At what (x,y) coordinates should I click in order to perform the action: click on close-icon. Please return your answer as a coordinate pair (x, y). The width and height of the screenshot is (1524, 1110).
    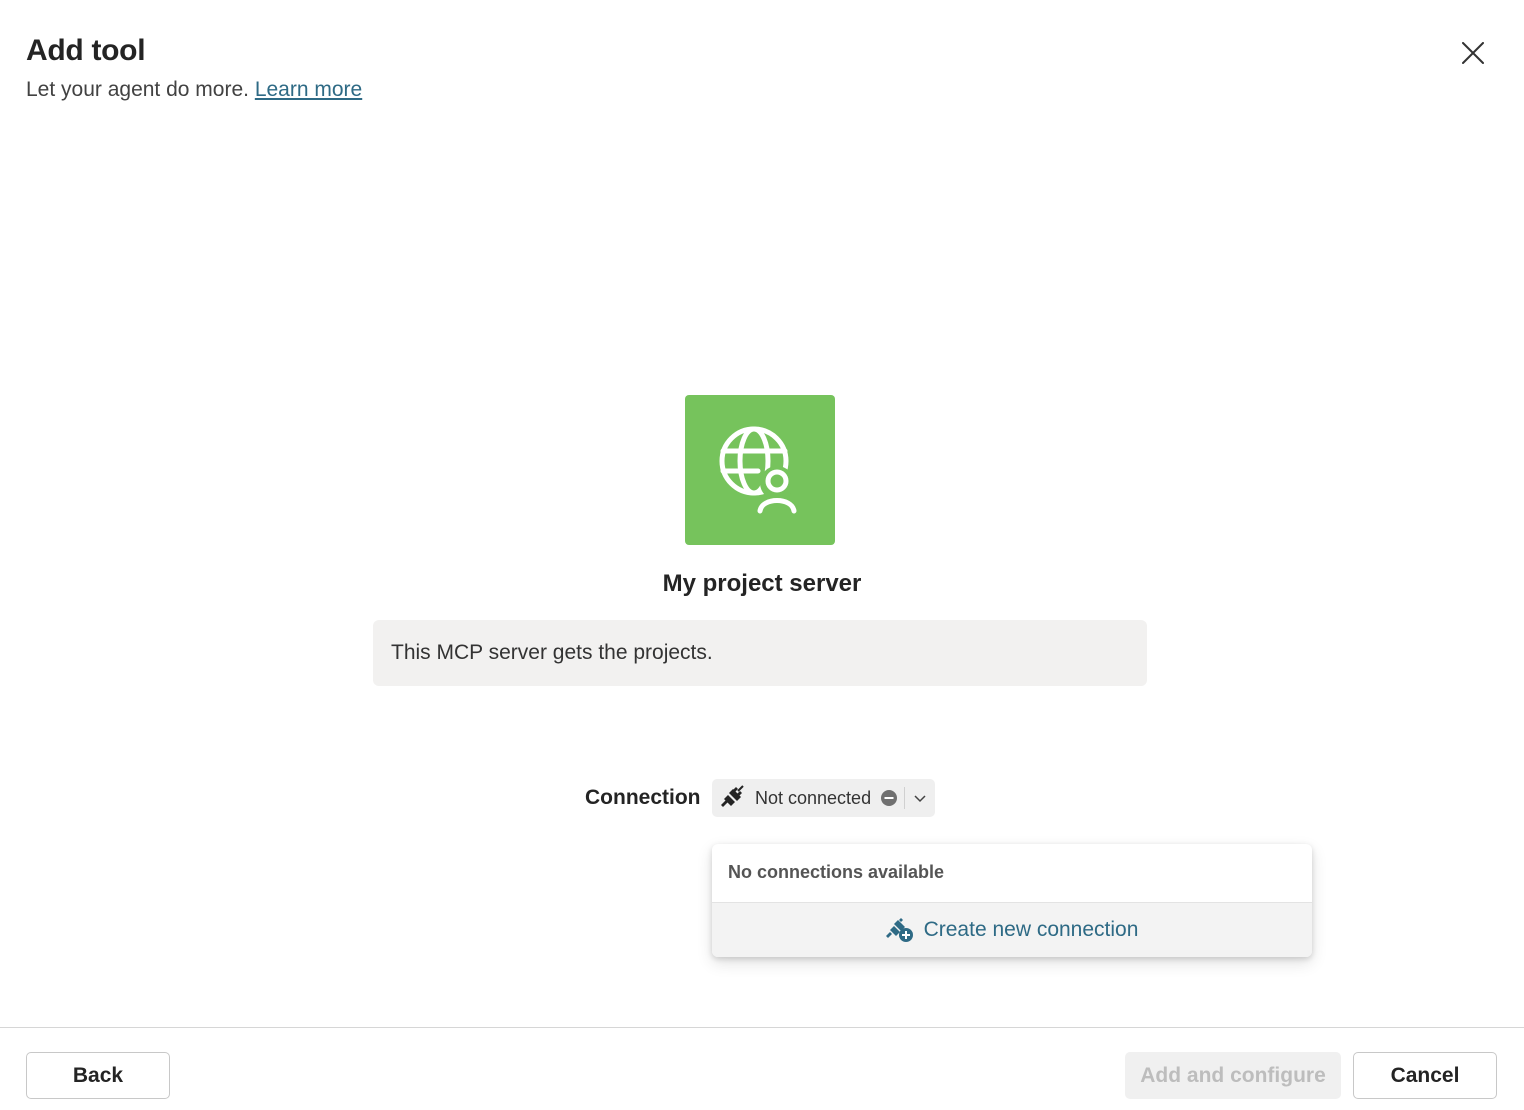
    Looking at the image, I should click on (1473, 53).